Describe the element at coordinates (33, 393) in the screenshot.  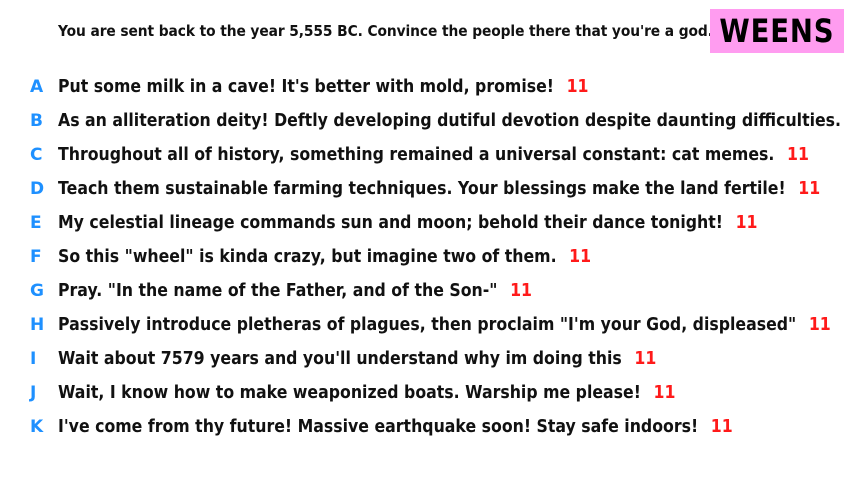
I see `answer-letter: J` at that location.